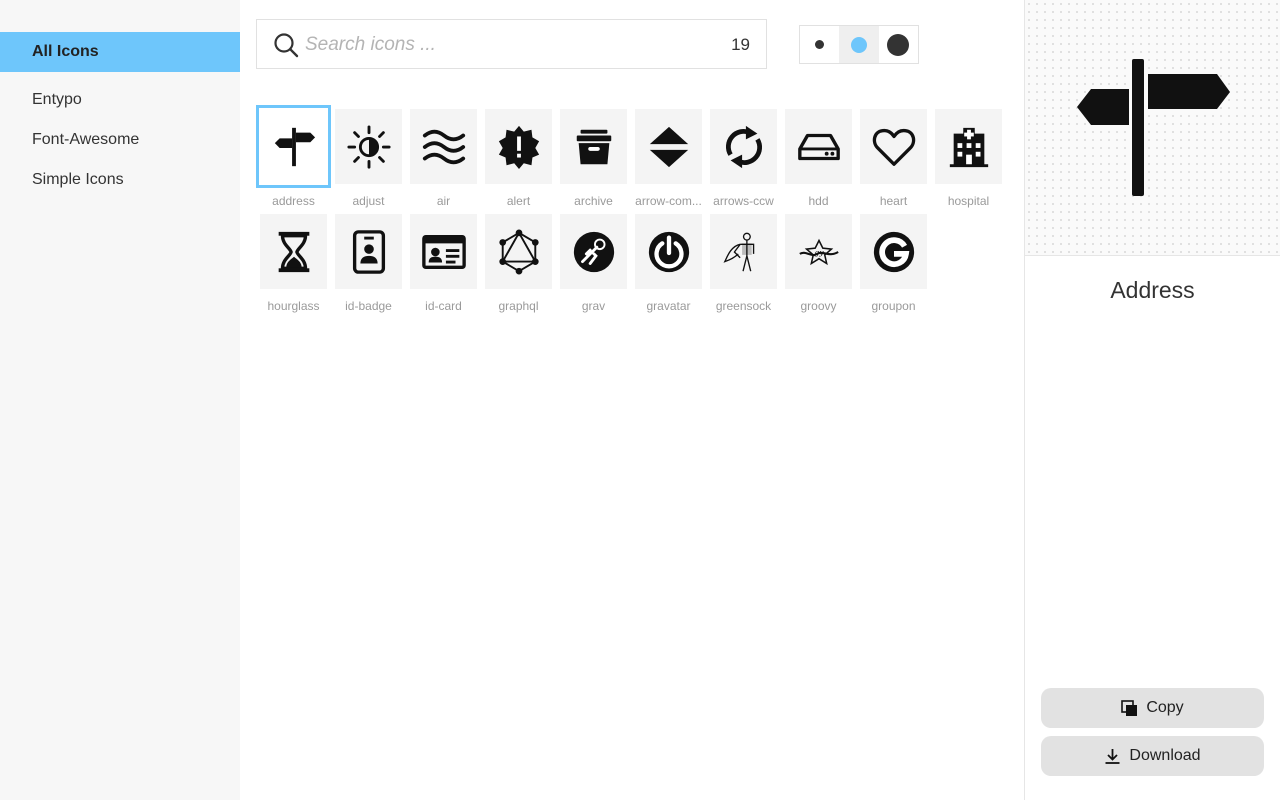 The height and width of the screenshot is (800, 1280). I want to click on icon-tile-grav: grav, so click(593, 262).